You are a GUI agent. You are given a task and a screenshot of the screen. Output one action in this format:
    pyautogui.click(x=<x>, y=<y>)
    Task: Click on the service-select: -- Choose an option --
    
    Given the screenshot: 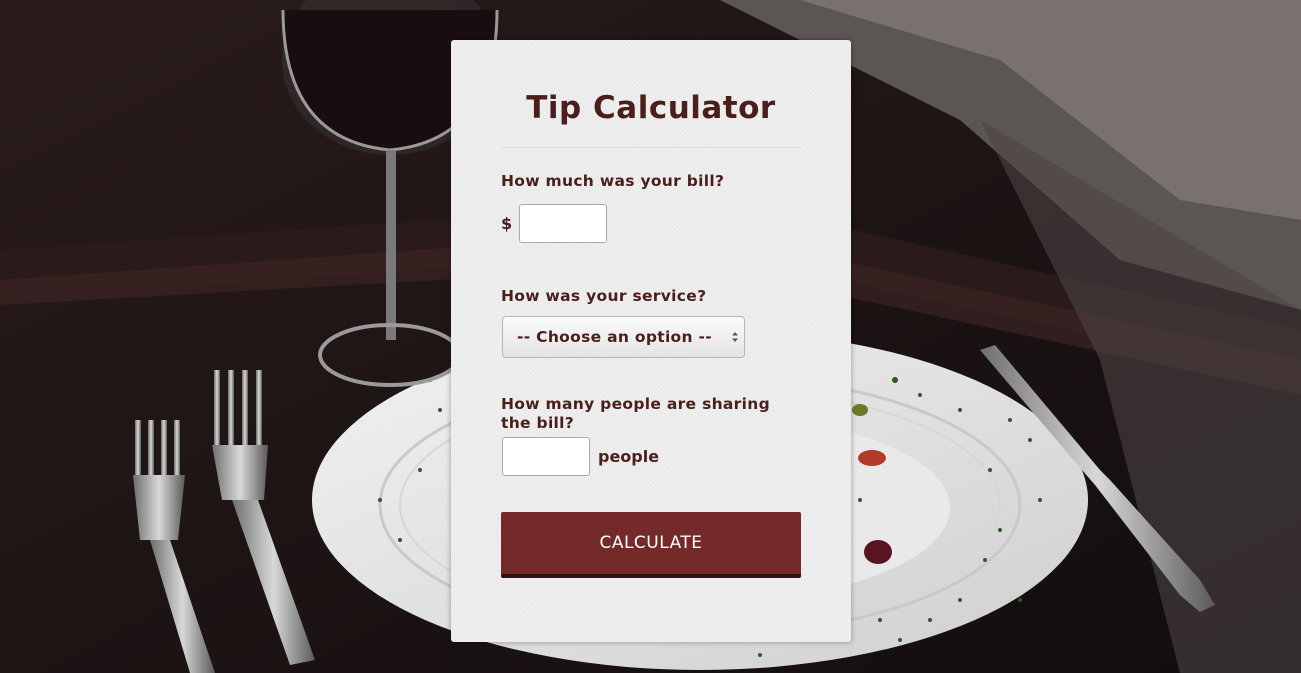 What is the action you would take?
    pyautogui.click(x=623, y=337)
    